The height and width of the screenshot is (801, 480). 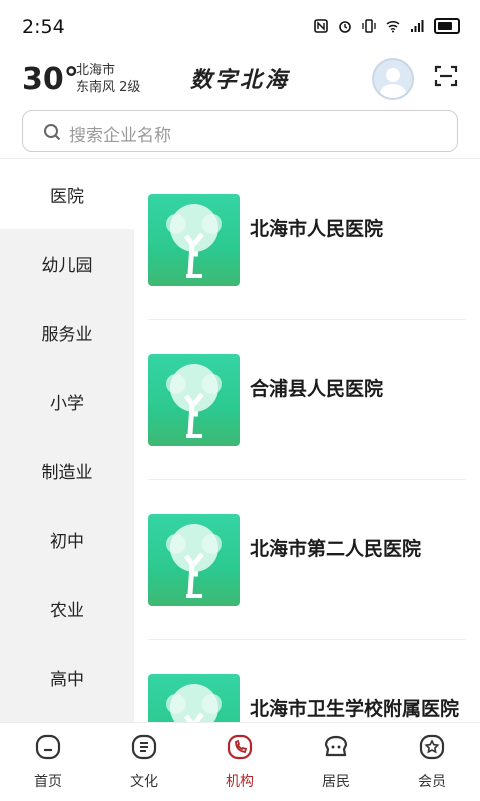 I want to click on resident-icon, so click(x=336, y=746).